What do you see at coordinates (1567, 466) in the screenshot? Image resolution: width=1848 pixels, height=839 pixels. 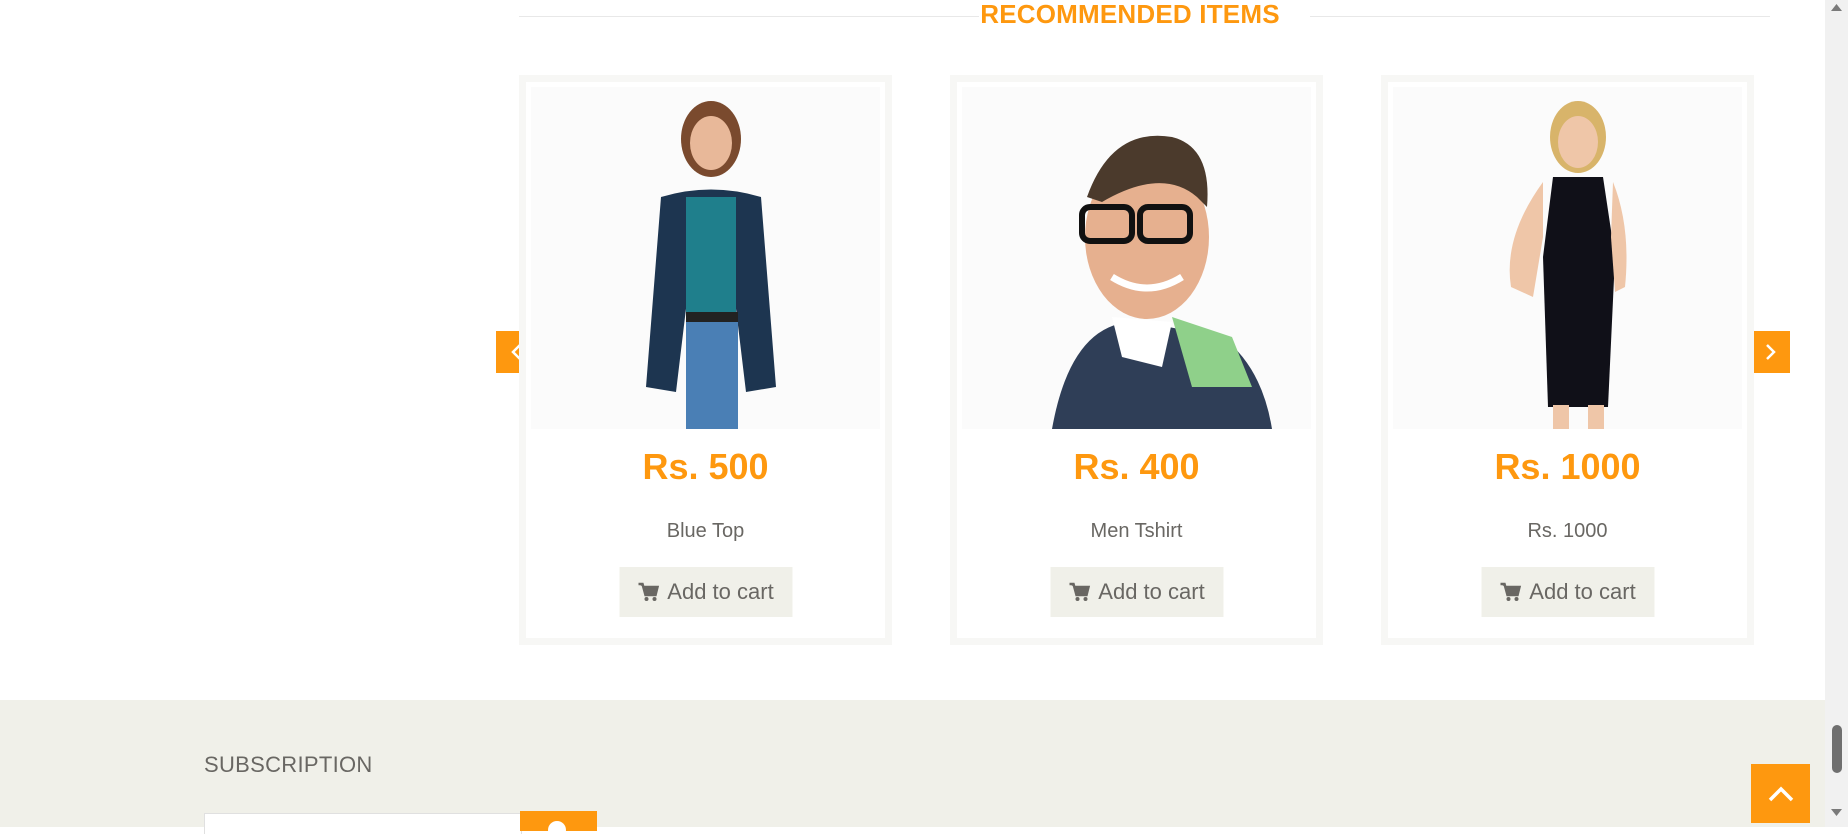 I see `product-price: Rs. 1000` at bounding box center [1567, 466].